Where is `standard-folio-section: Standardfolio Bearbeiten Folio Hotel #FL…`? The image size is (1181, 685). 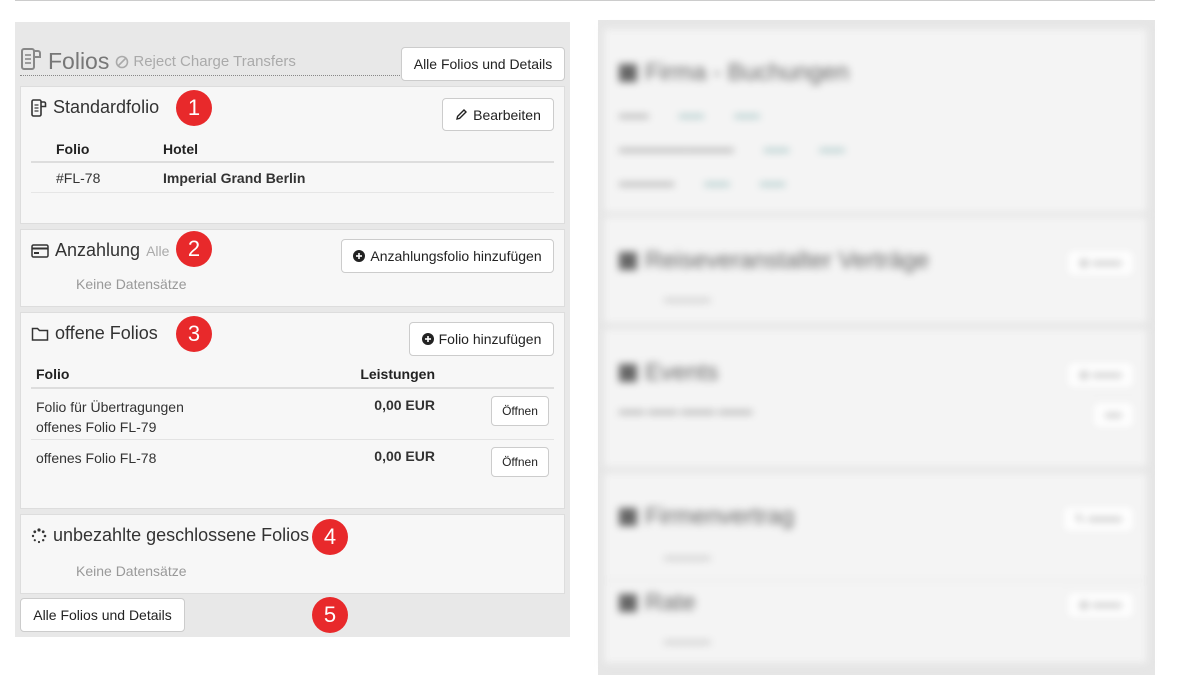 standard-folio-section: Standardfolio Bearbeiten Folio Hotel #FL… is located at coordinates (292, 155).